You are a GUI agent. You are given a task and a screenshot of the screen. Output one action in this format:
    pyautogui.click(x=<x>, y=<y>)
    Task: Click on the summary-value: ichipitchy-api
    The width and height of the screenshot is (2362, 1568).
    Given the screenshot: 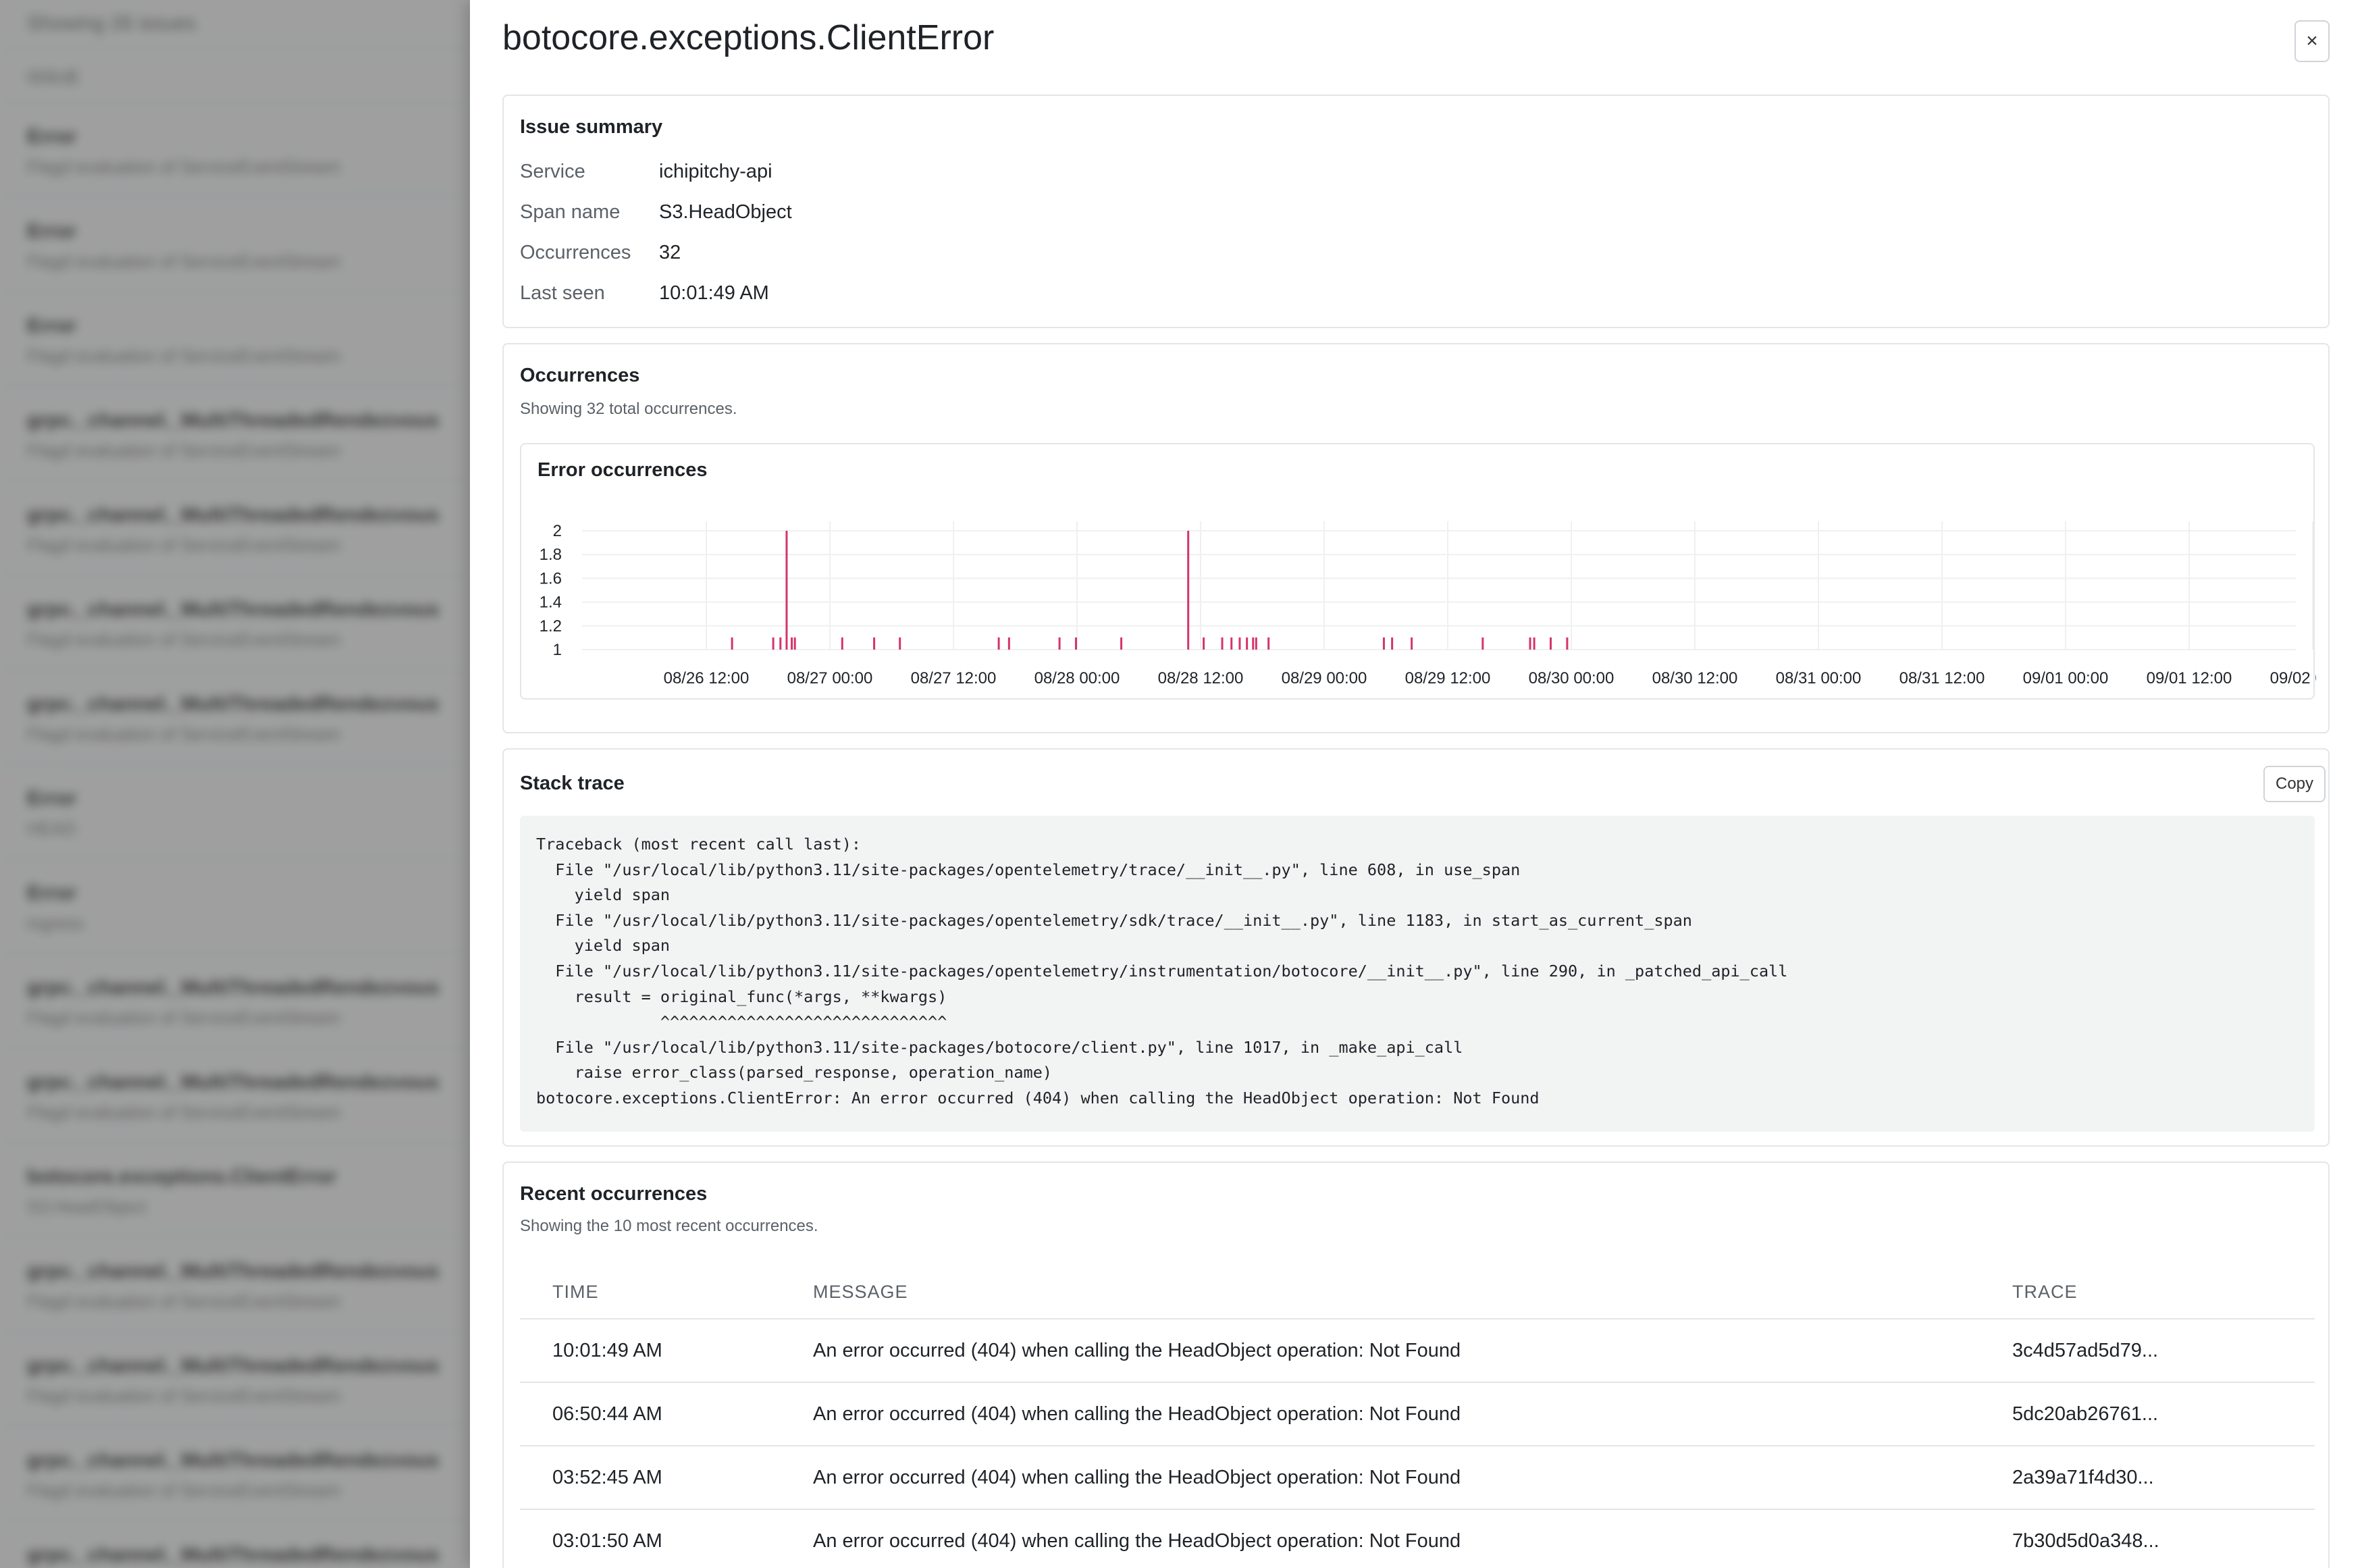 What is the action you would take?
    pyautogui.click(x=715, y=171)
    